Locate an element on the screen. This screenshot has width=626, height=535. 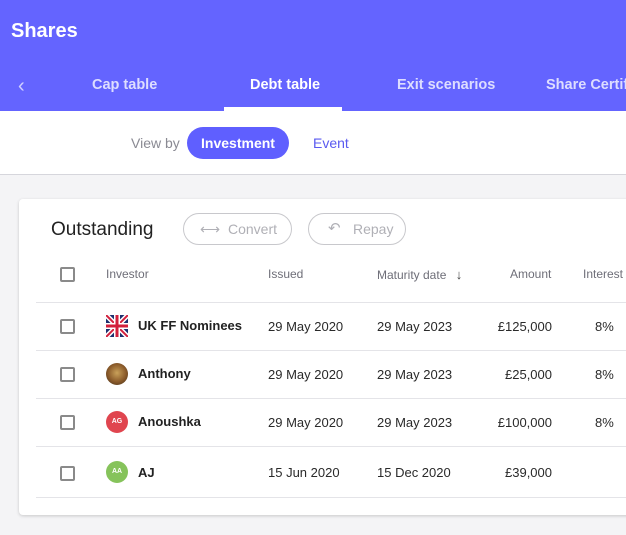
tab-debt-table: Debt table is located at coordinates (285, 85).